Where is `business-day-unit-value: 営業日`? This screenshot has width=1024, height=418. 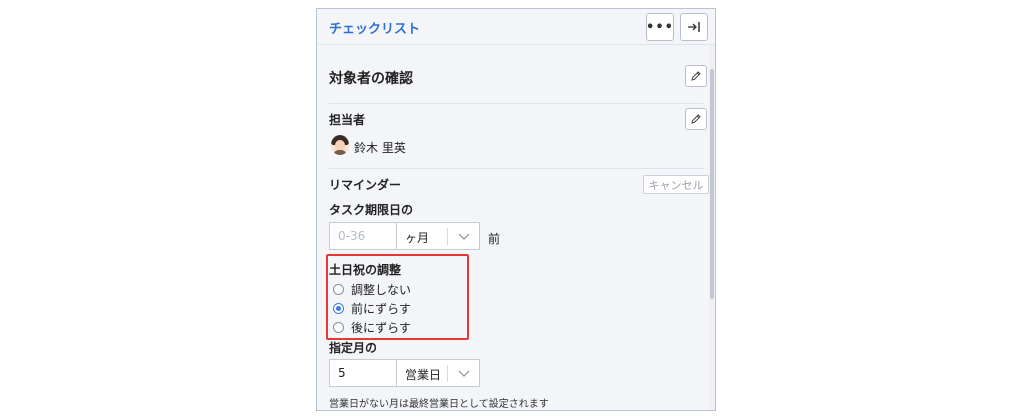 business-day-unit-value: 営業日 is located at coordinates (423, 375).